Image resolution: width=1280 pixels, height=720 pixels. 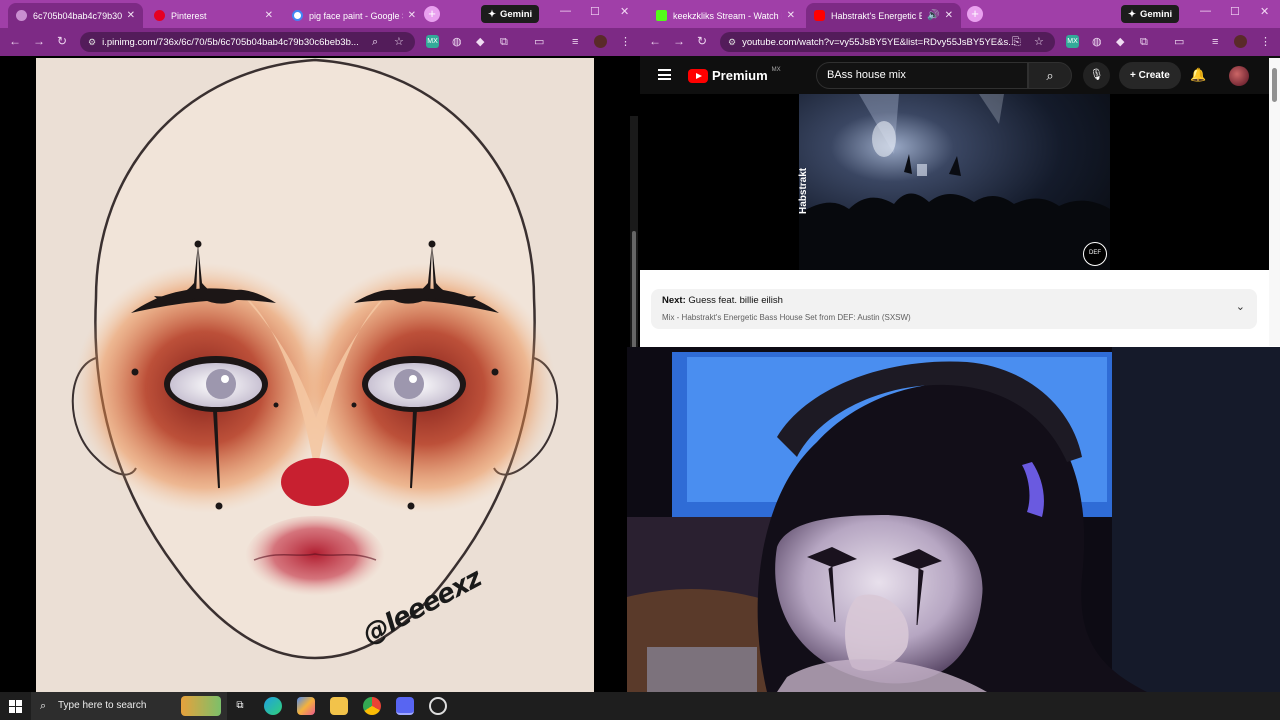 I want to click on audio-icon: 🔊, so click(x=933, y=15).